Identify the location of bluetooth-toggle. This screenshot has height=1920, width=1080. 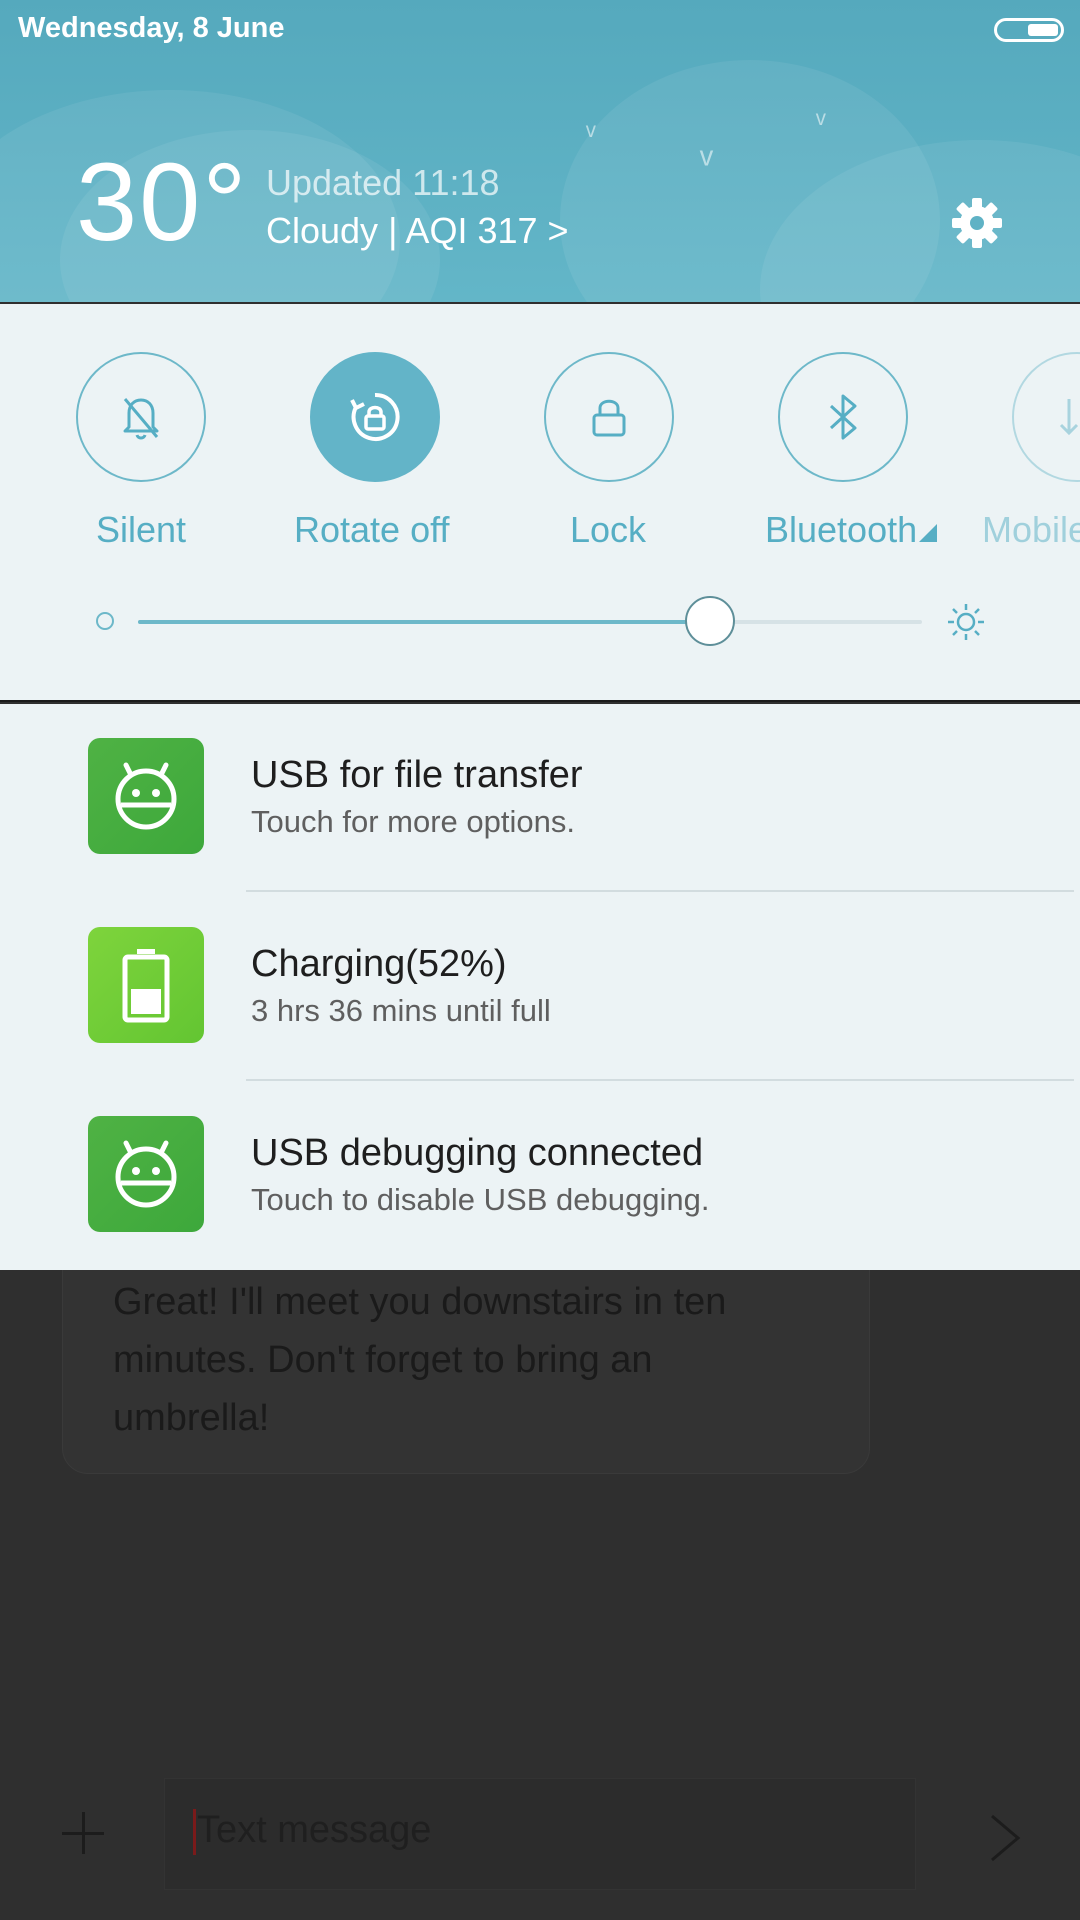
(843, 417).